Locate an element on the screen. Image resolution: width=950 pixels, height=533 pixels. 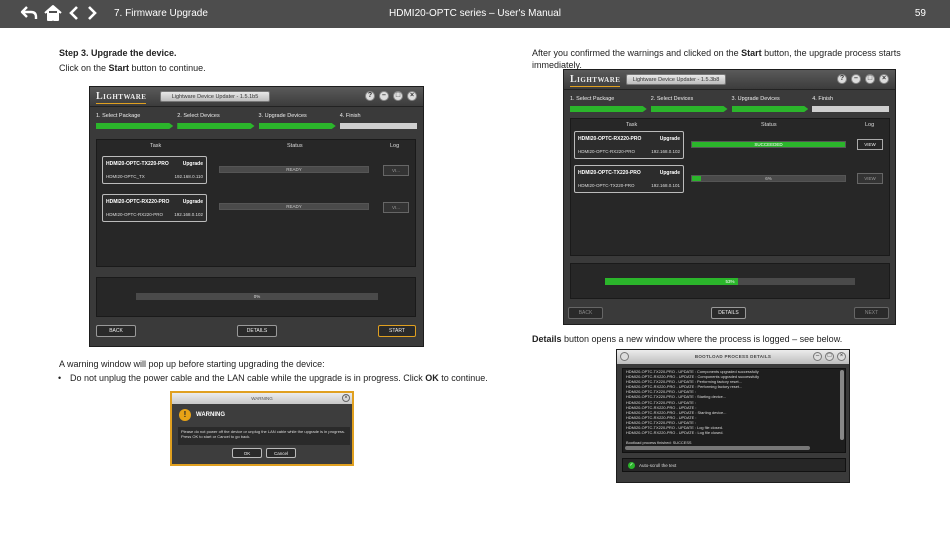
page-number: 59 is located at coordinates (920, 13).